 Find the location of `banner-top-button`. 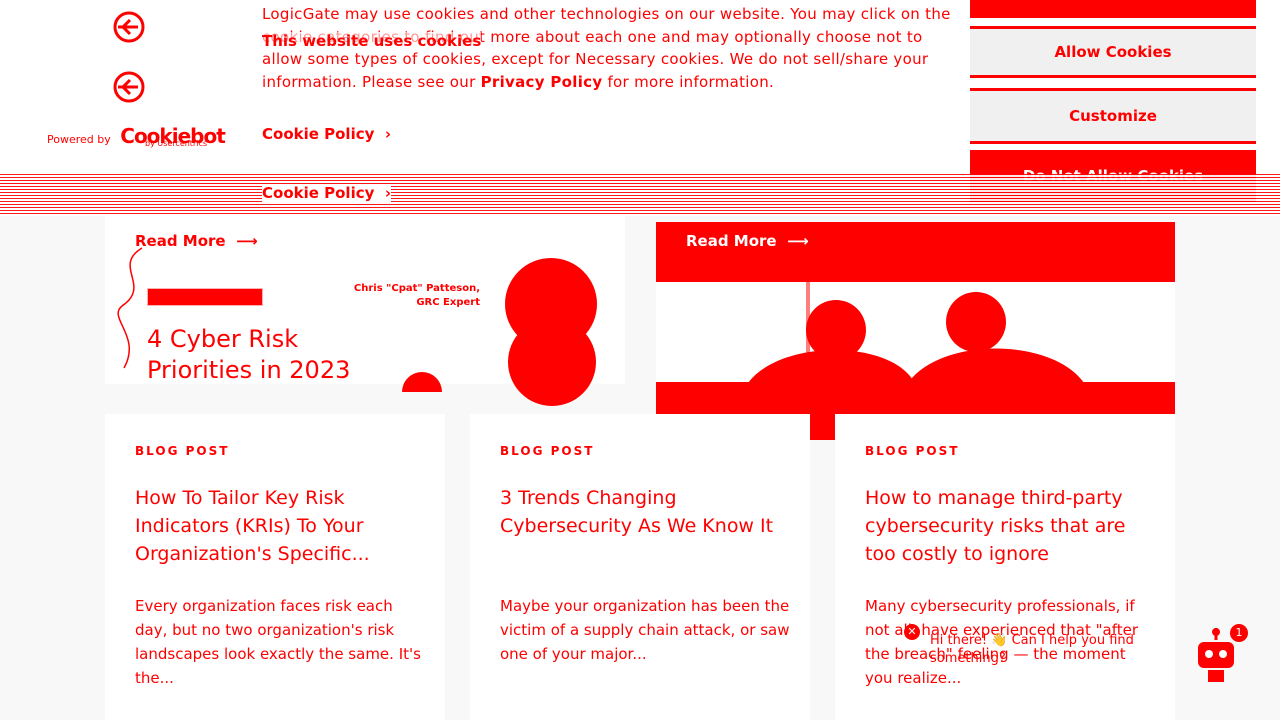

banner-top-button is located at coordinates (1113, 9).